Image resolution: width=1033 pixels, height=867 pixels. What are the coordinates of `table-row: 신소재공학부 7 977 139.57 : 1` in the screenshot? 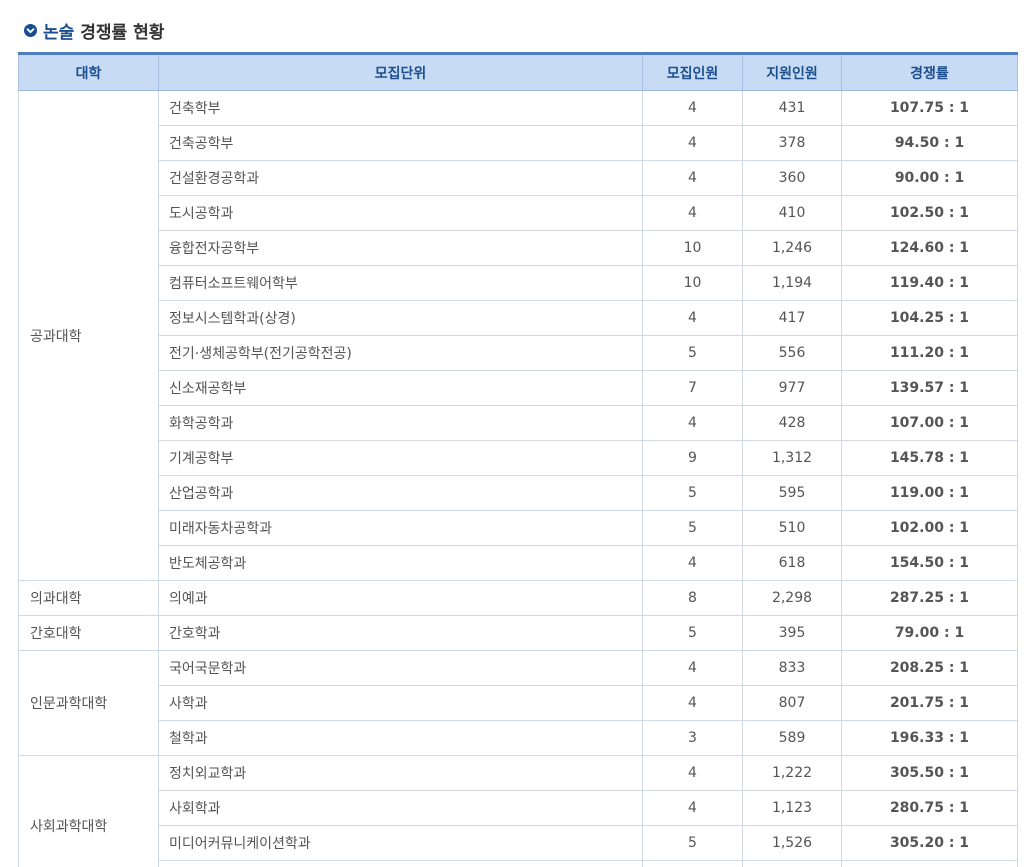 It's located at (518, 388).